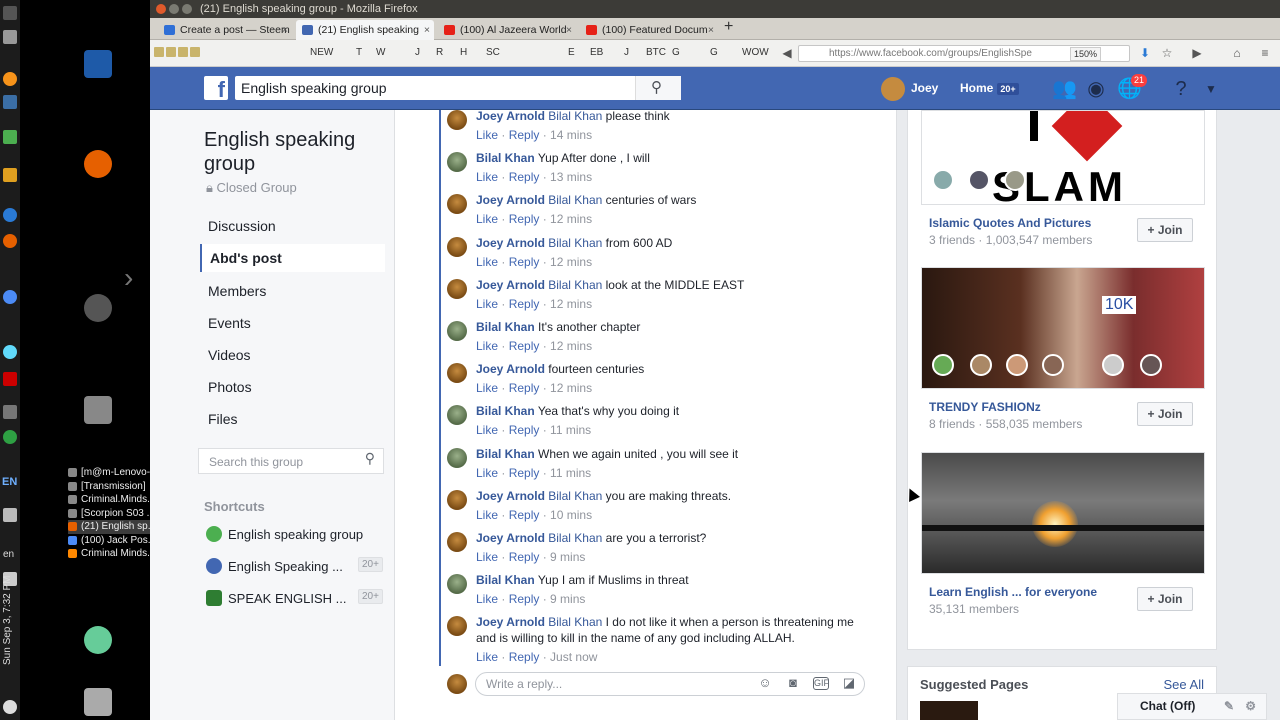 This screenshot has width=1280, height=720. Describe the element at coordinates (989, 88) in the screenshot. I see `home-link: Home 20+` at that location.